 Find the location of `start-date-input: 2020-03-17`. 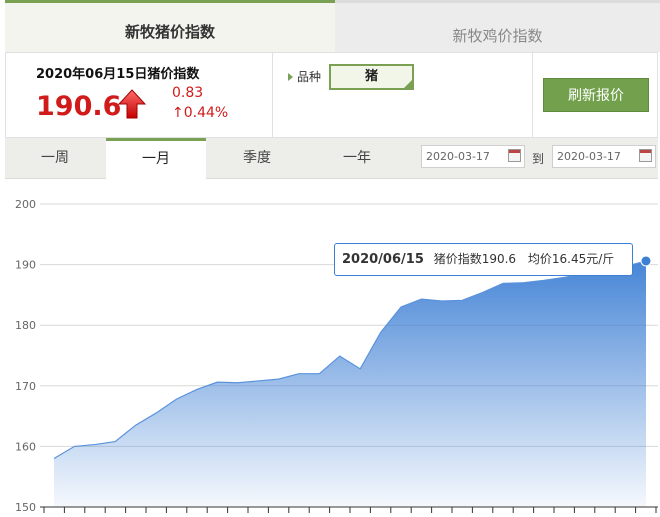

start-date-input: 2020-03-17 is located at coordinates (473, 156).